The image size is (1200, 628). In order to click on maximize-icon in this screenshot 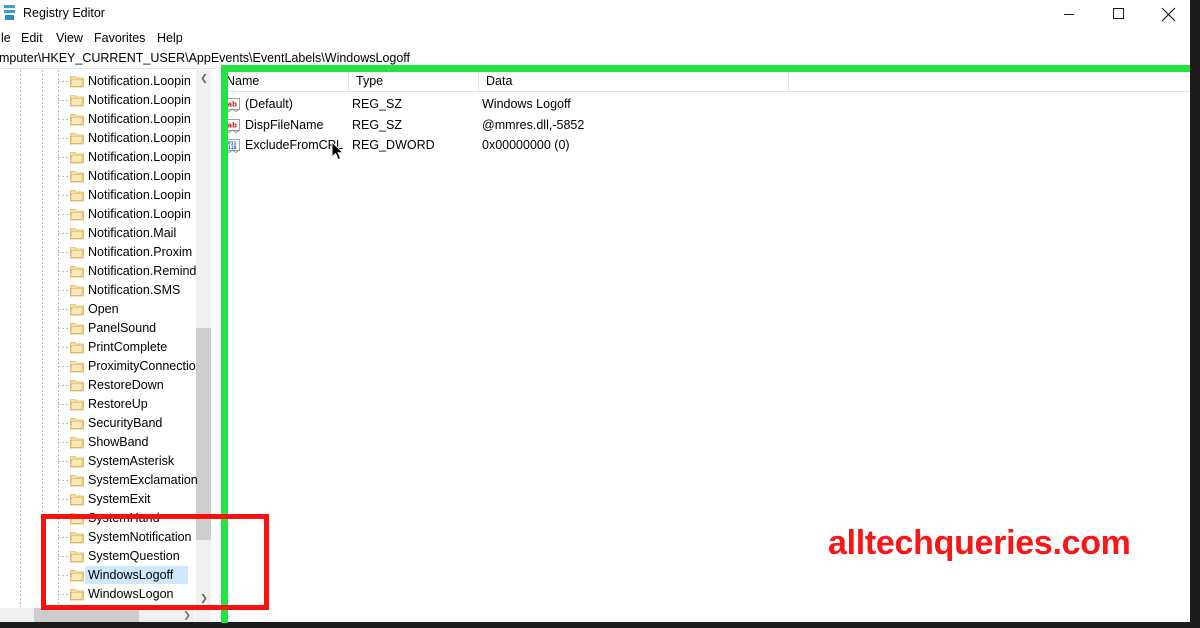, I will do `click(1118, 13)`.